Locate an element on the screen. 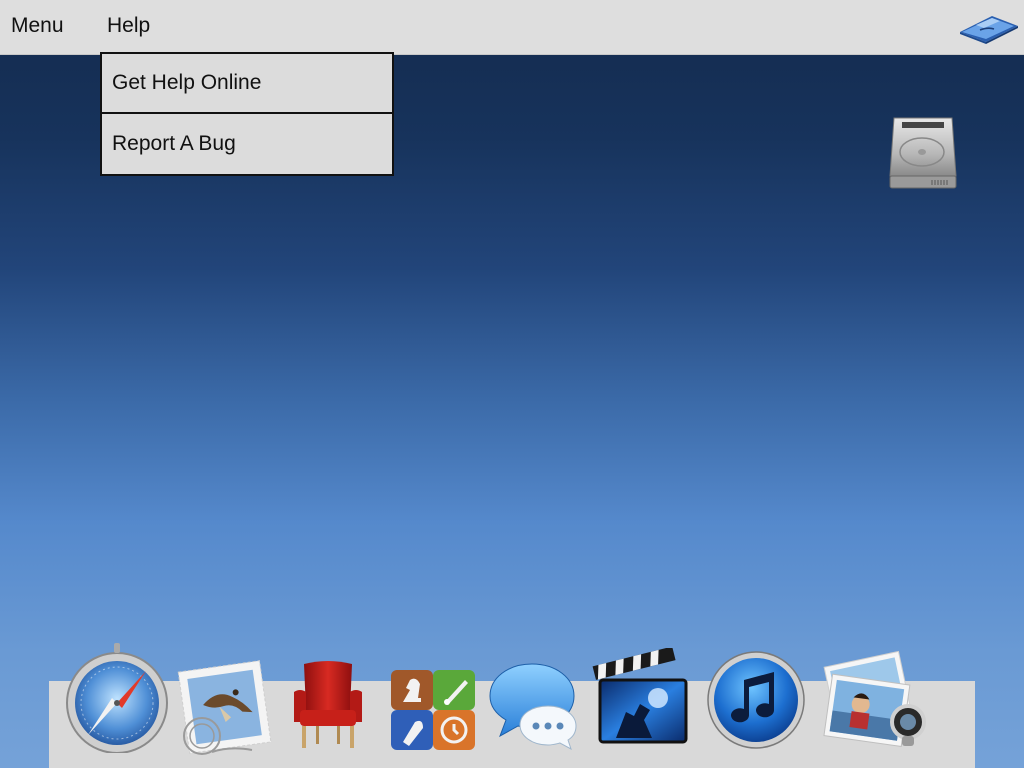 This screenshot has height=768, width=1024. menu-title-menu: Menu is located at coordinates (37, 26).